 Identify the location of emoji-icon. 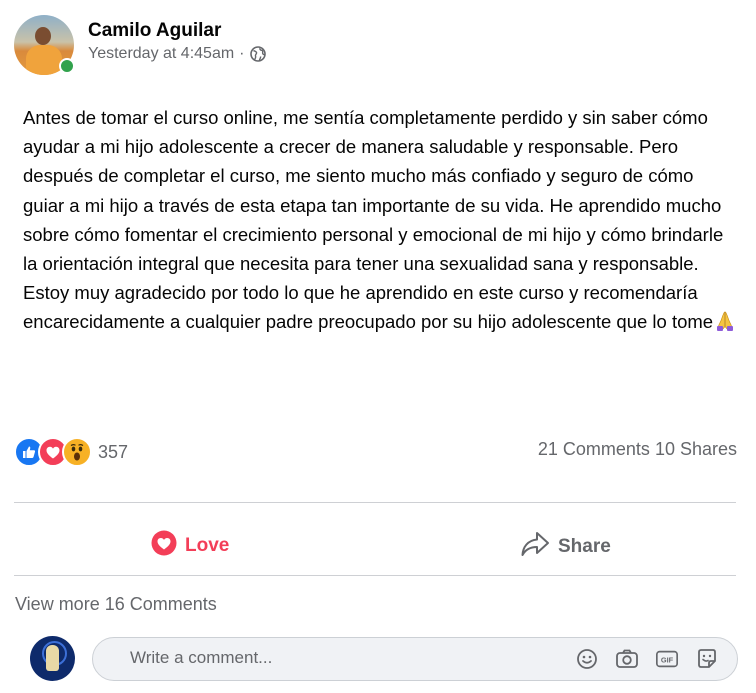
(587, 659).